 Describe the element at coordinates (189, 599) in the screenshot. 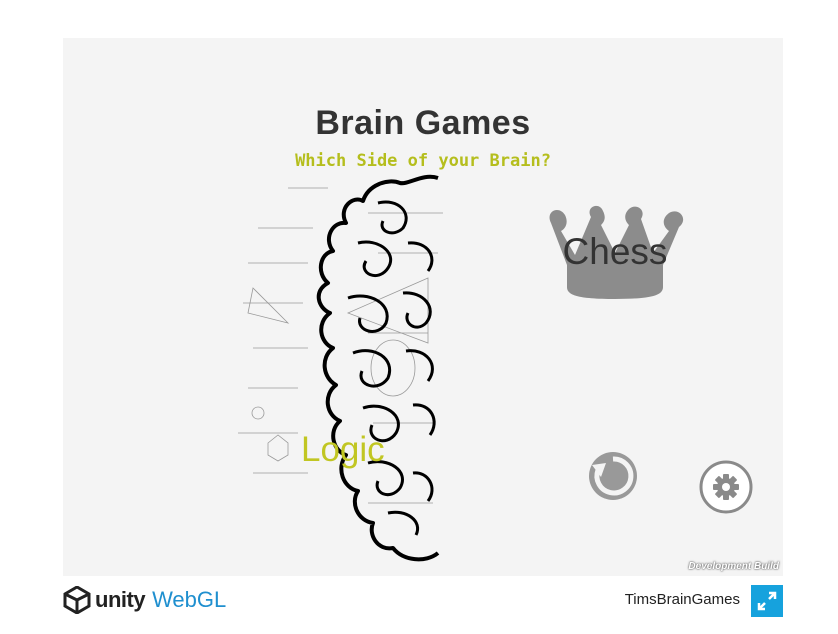

I see `webgl-text: WebGL` at that location.